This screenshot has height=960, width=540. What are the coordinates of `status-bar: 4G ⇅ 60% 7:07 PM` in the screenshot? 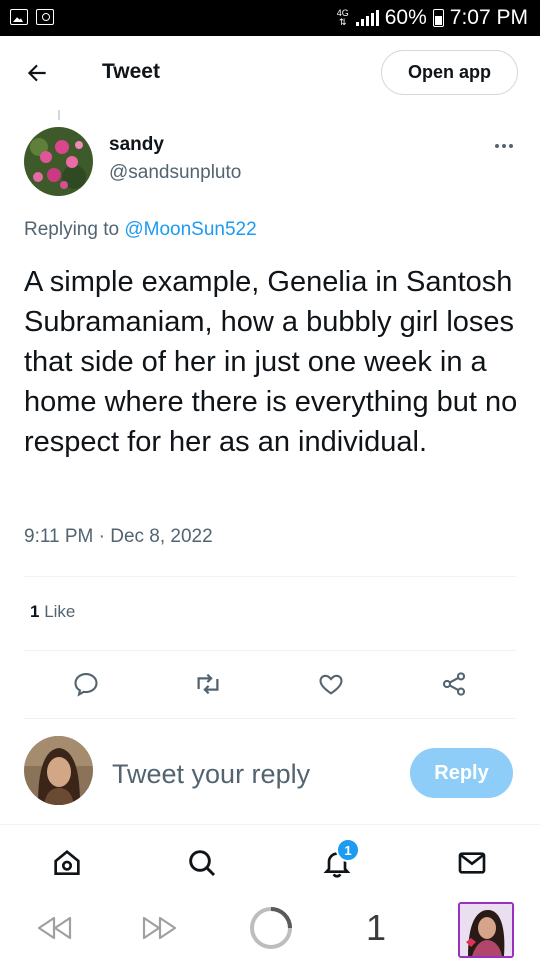 It's located at (270, 18).